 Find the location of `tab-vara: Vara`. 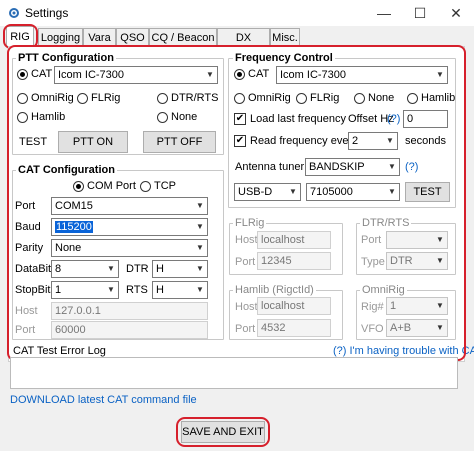

tab-vara: Vara is located at coordinates (99, 37).